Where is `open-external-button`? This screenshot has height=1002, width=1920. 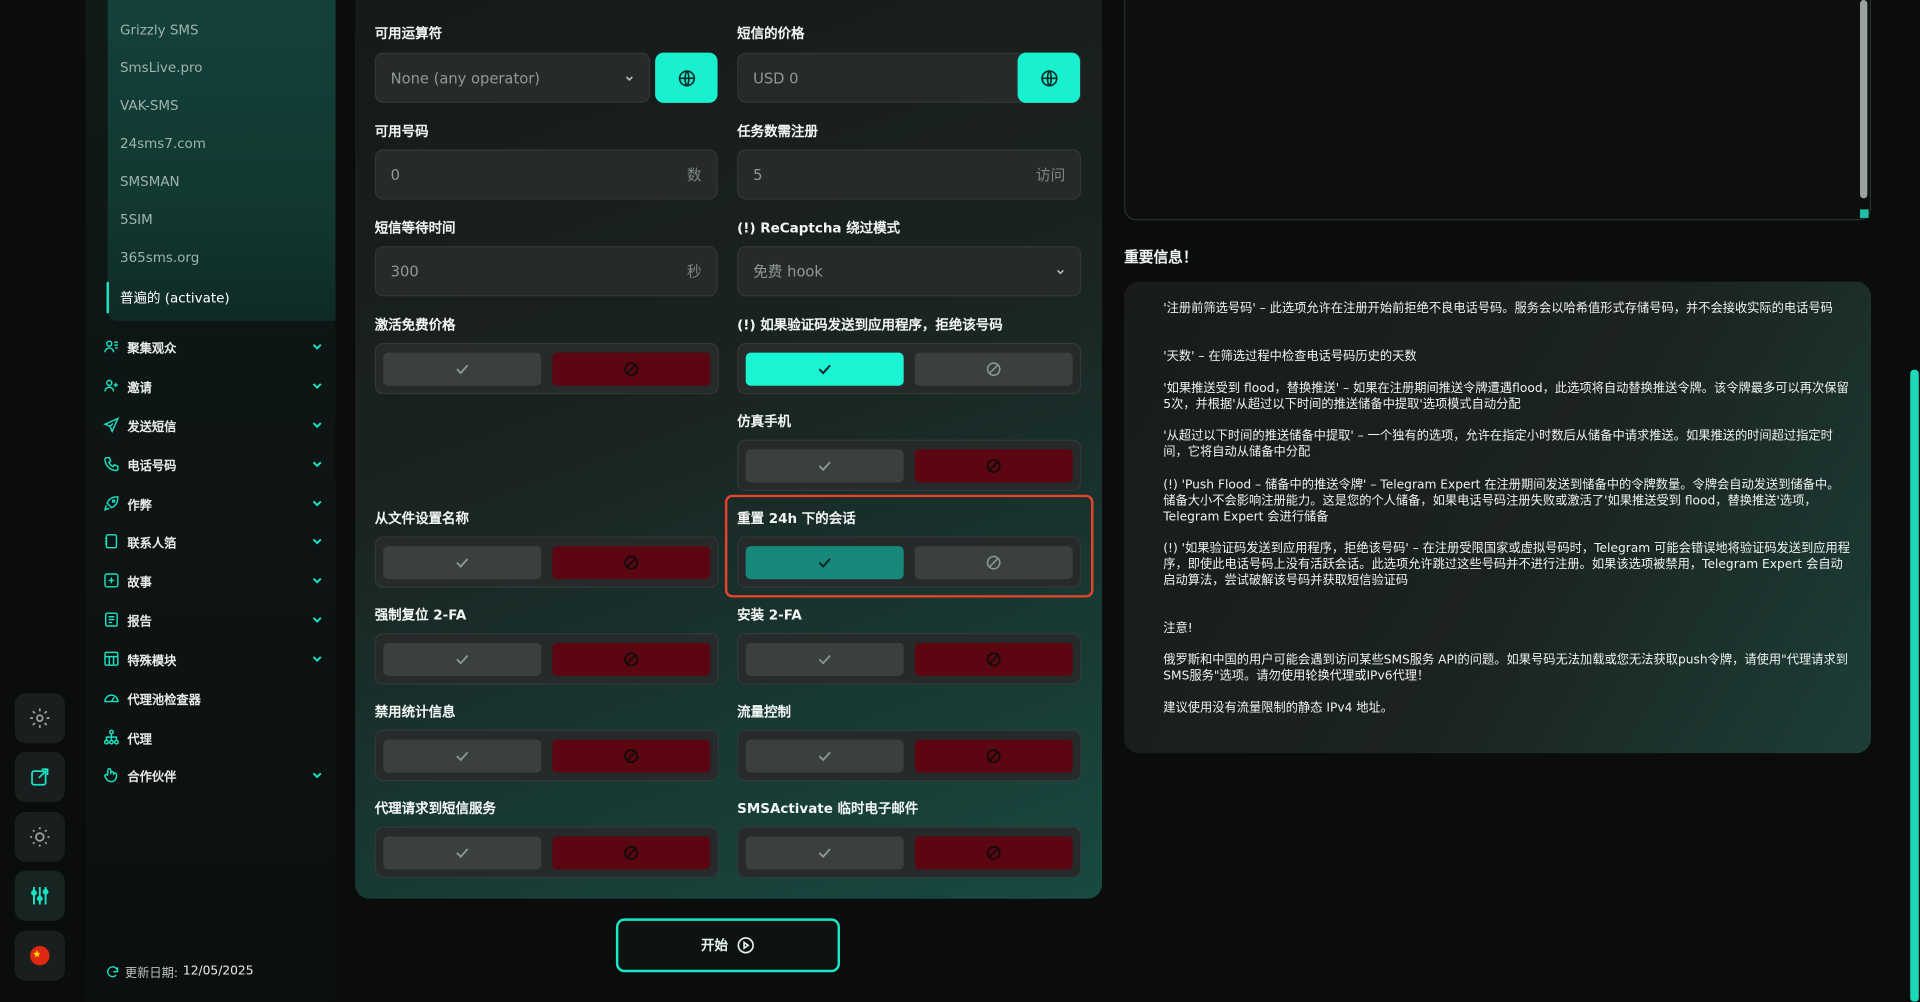 open-external-button is located at coordinates (39, 777).